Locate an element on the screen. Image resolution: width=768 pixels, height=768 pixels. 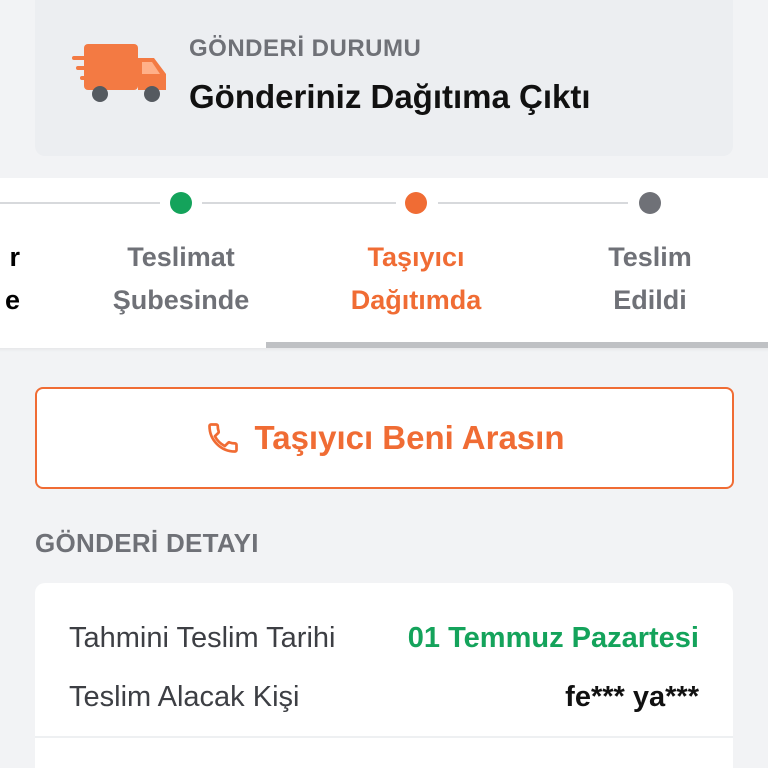
estimated-delivery-date: 01 Temmuz Pazartesi is located at coordinates (553, 637).